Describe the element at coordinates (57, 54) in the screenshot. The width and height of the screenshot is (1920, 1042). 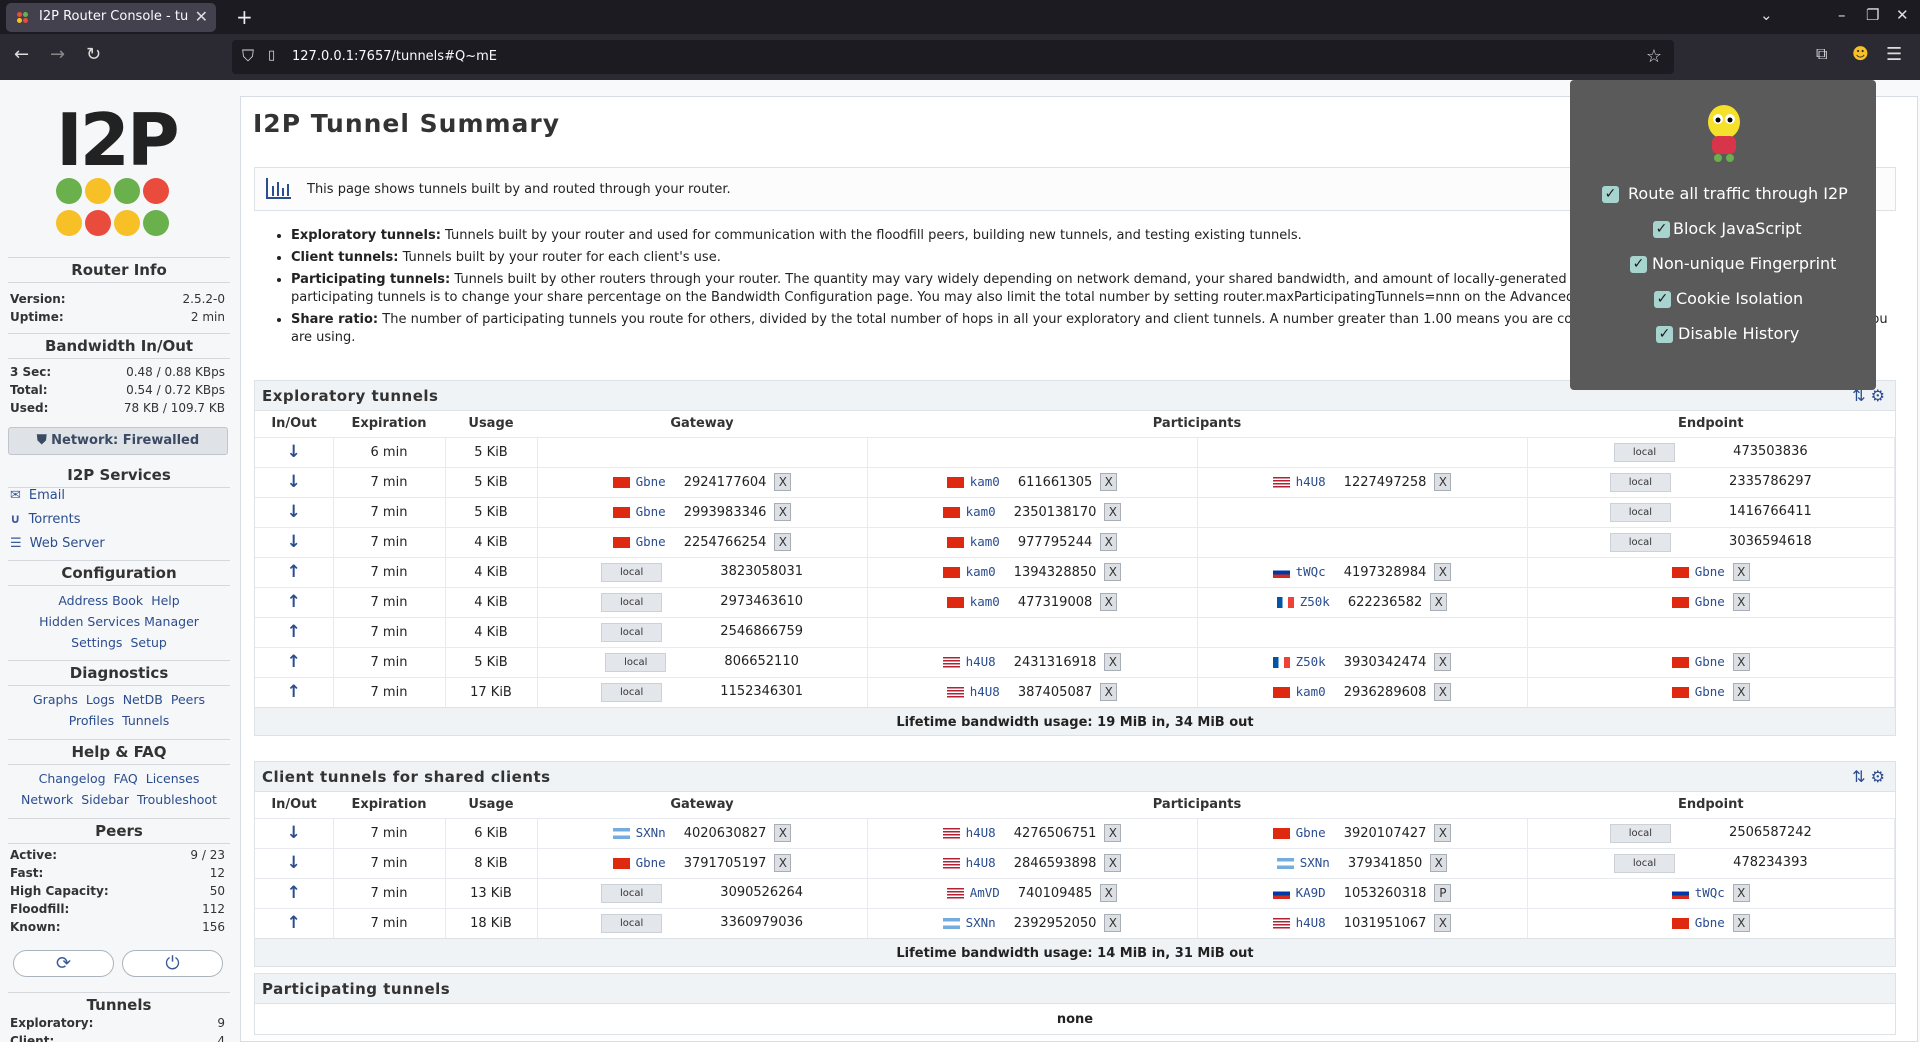
I see `forward-icon: →` at that location.